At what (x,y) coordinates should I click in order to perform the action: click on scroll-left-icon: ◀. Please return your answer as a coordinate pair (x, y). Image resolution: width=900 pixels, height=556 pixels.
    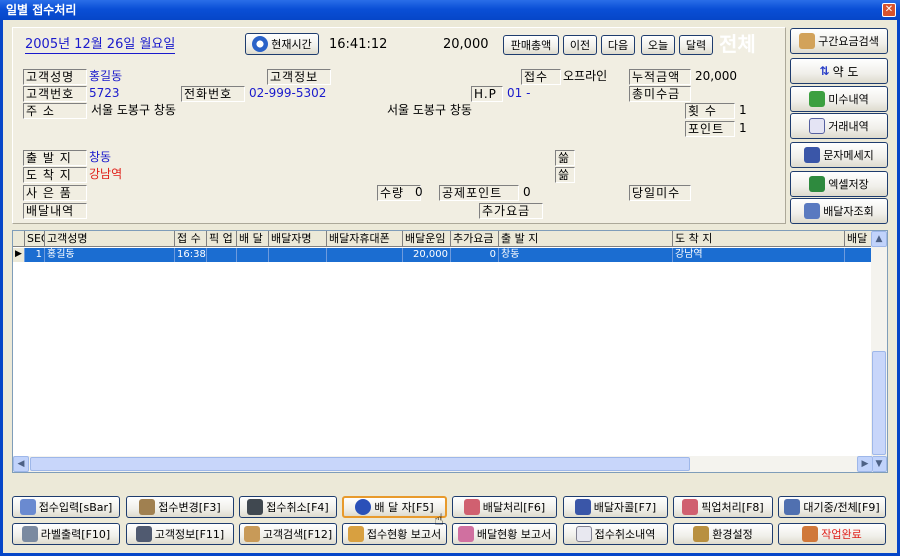
    Looking at the image, I should click on (21, 464).